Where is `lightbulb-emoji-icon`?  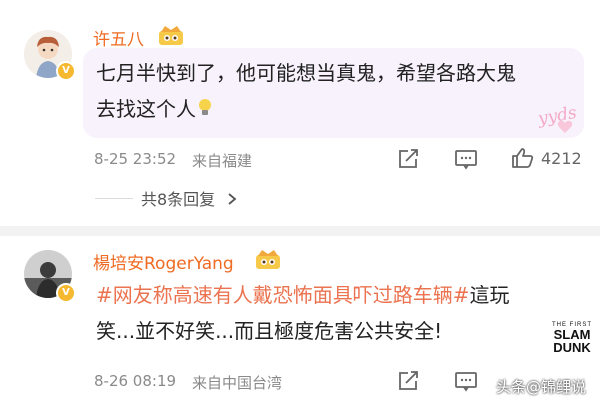
lightbulb-emoji-icon is located at coordinates (205, 107).